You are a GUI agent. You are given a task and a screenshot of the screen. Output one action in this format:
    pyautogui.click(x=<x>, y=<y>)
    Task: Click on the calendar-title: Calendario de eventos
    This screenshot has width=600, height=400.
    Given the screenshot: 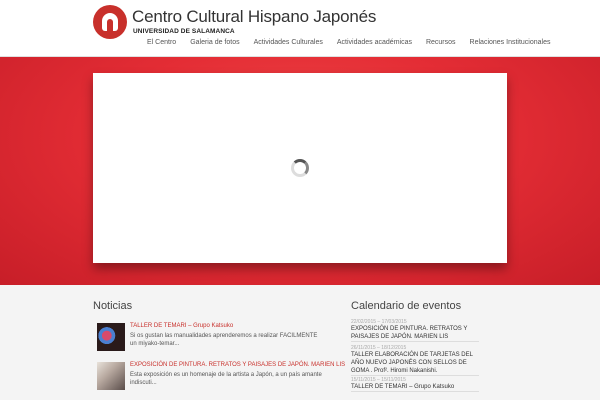 What is the action you would take?
    pyautogui.click(x=406, y=306)
    